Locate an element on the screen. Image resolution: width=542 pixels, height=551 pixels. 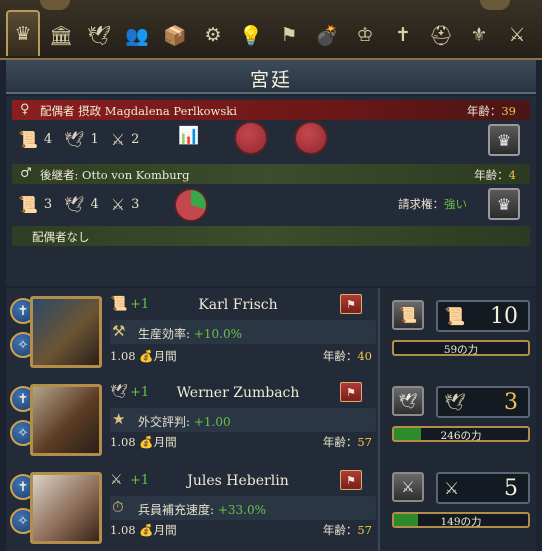
spouse-bar: 配偶者なし is located at coordinates (271, 236).